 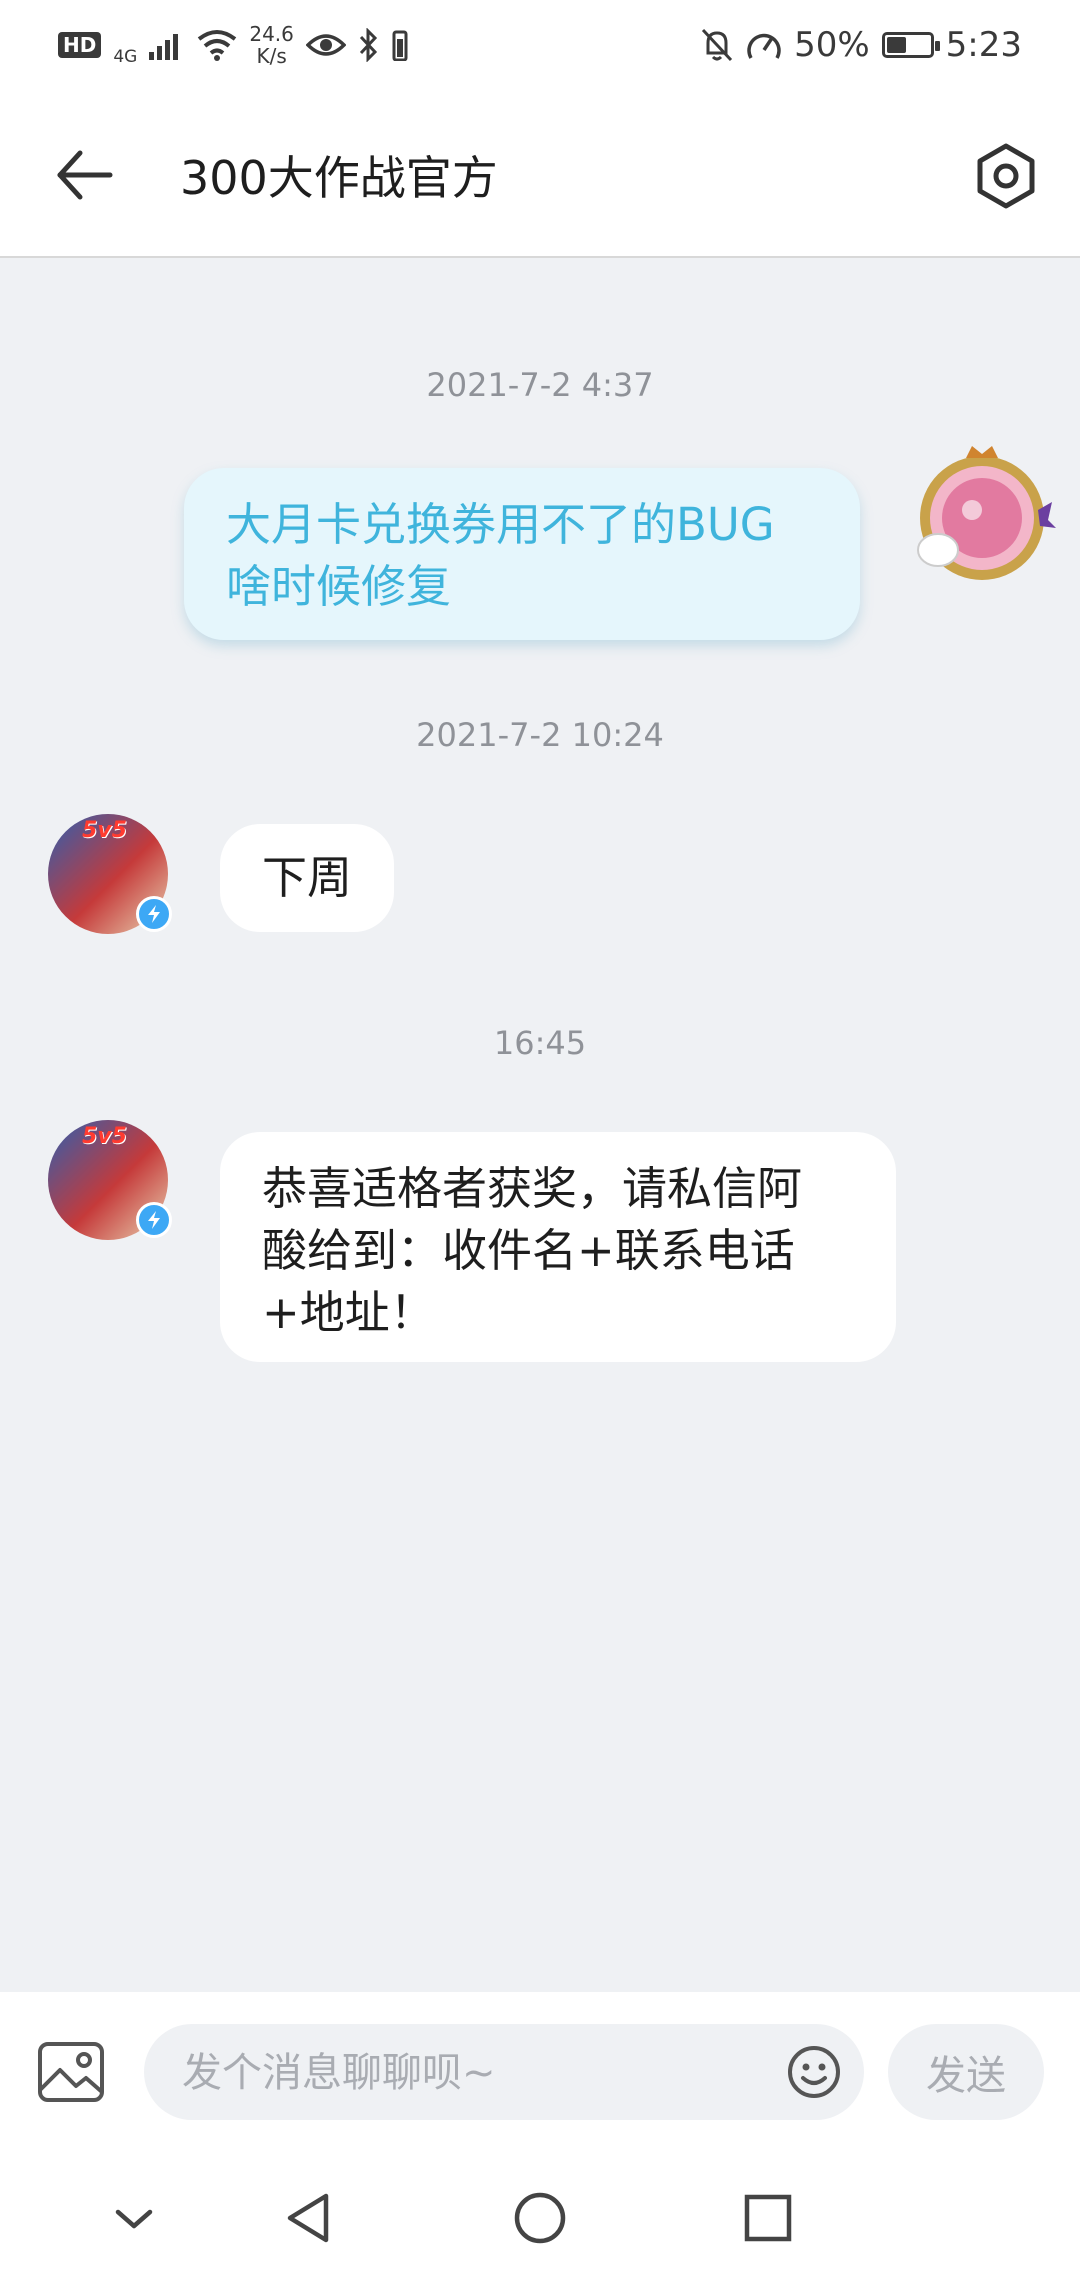 What do you see at coordinates (540, 45) in the screenshot?
I see `status-bar: HD 4G 24.6 K/s 50% 5:23` at bounding box center [540, 45].